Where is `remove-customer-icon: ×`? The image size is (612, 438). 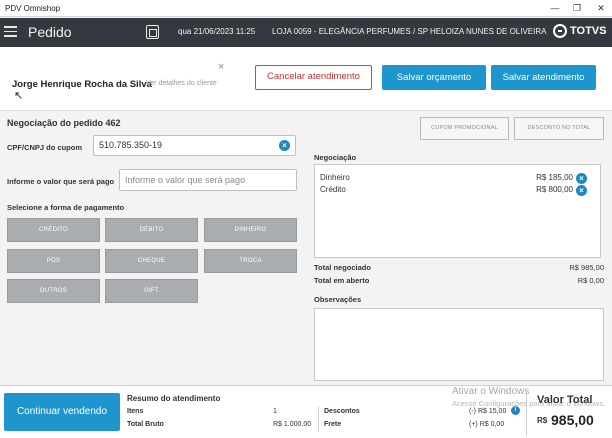
remove-customer-icon: × is located at coordinates (221, 67).